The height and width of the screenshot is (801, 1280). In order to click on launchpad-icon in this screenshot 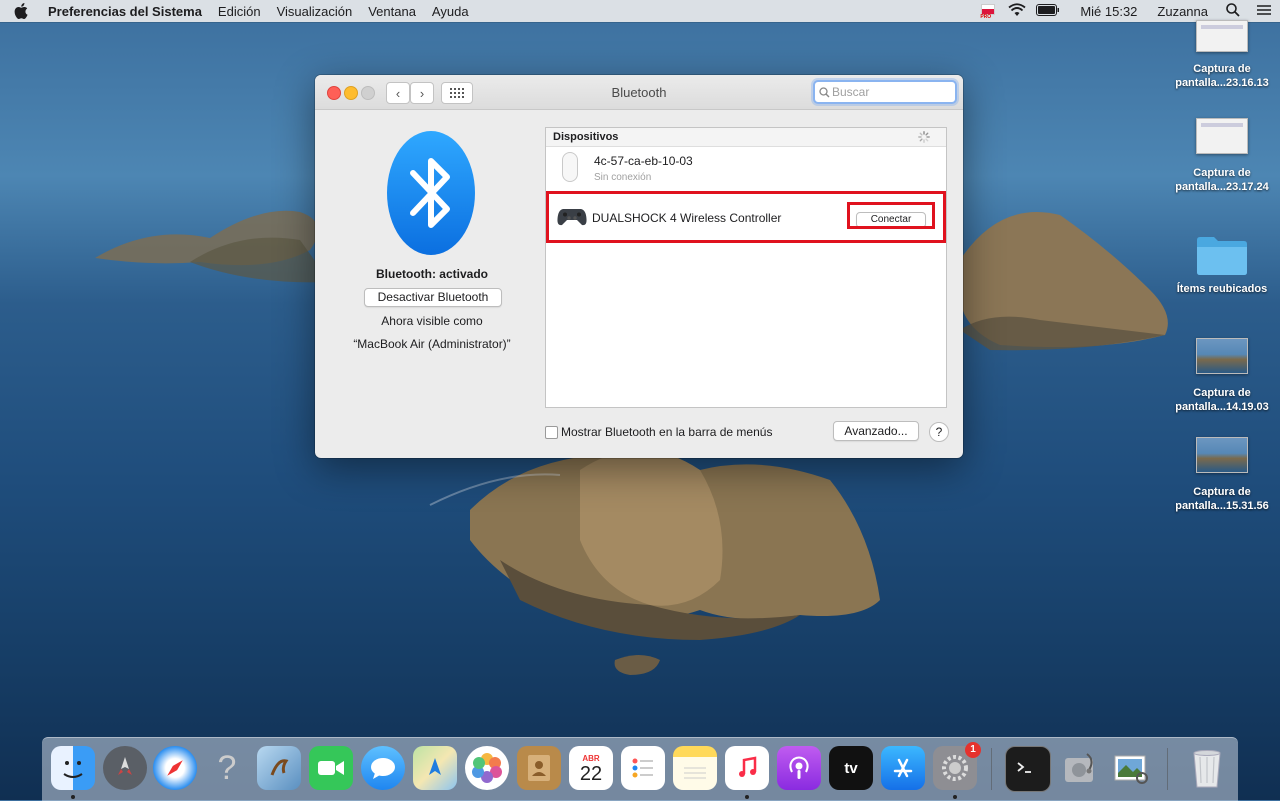, I will do `click(125, 768)`.